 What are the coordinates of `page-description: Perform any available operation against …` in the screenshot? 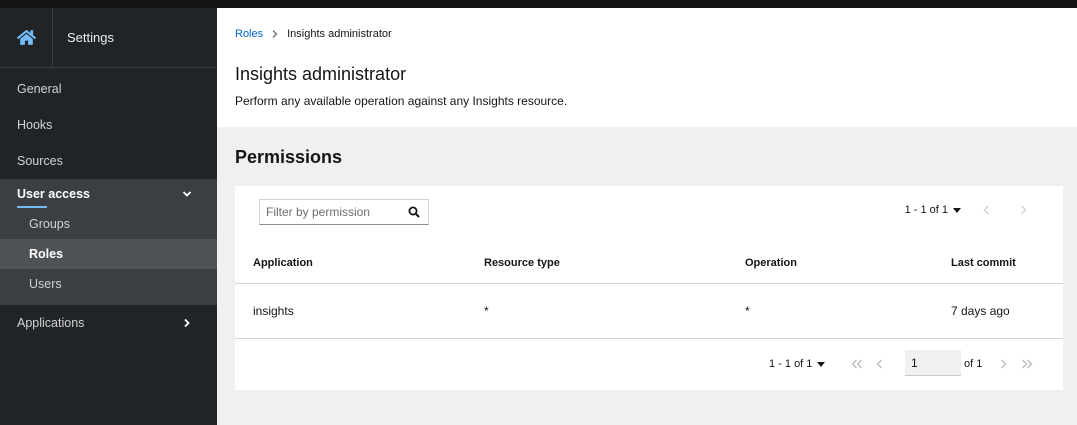 It's located at (401, 101).